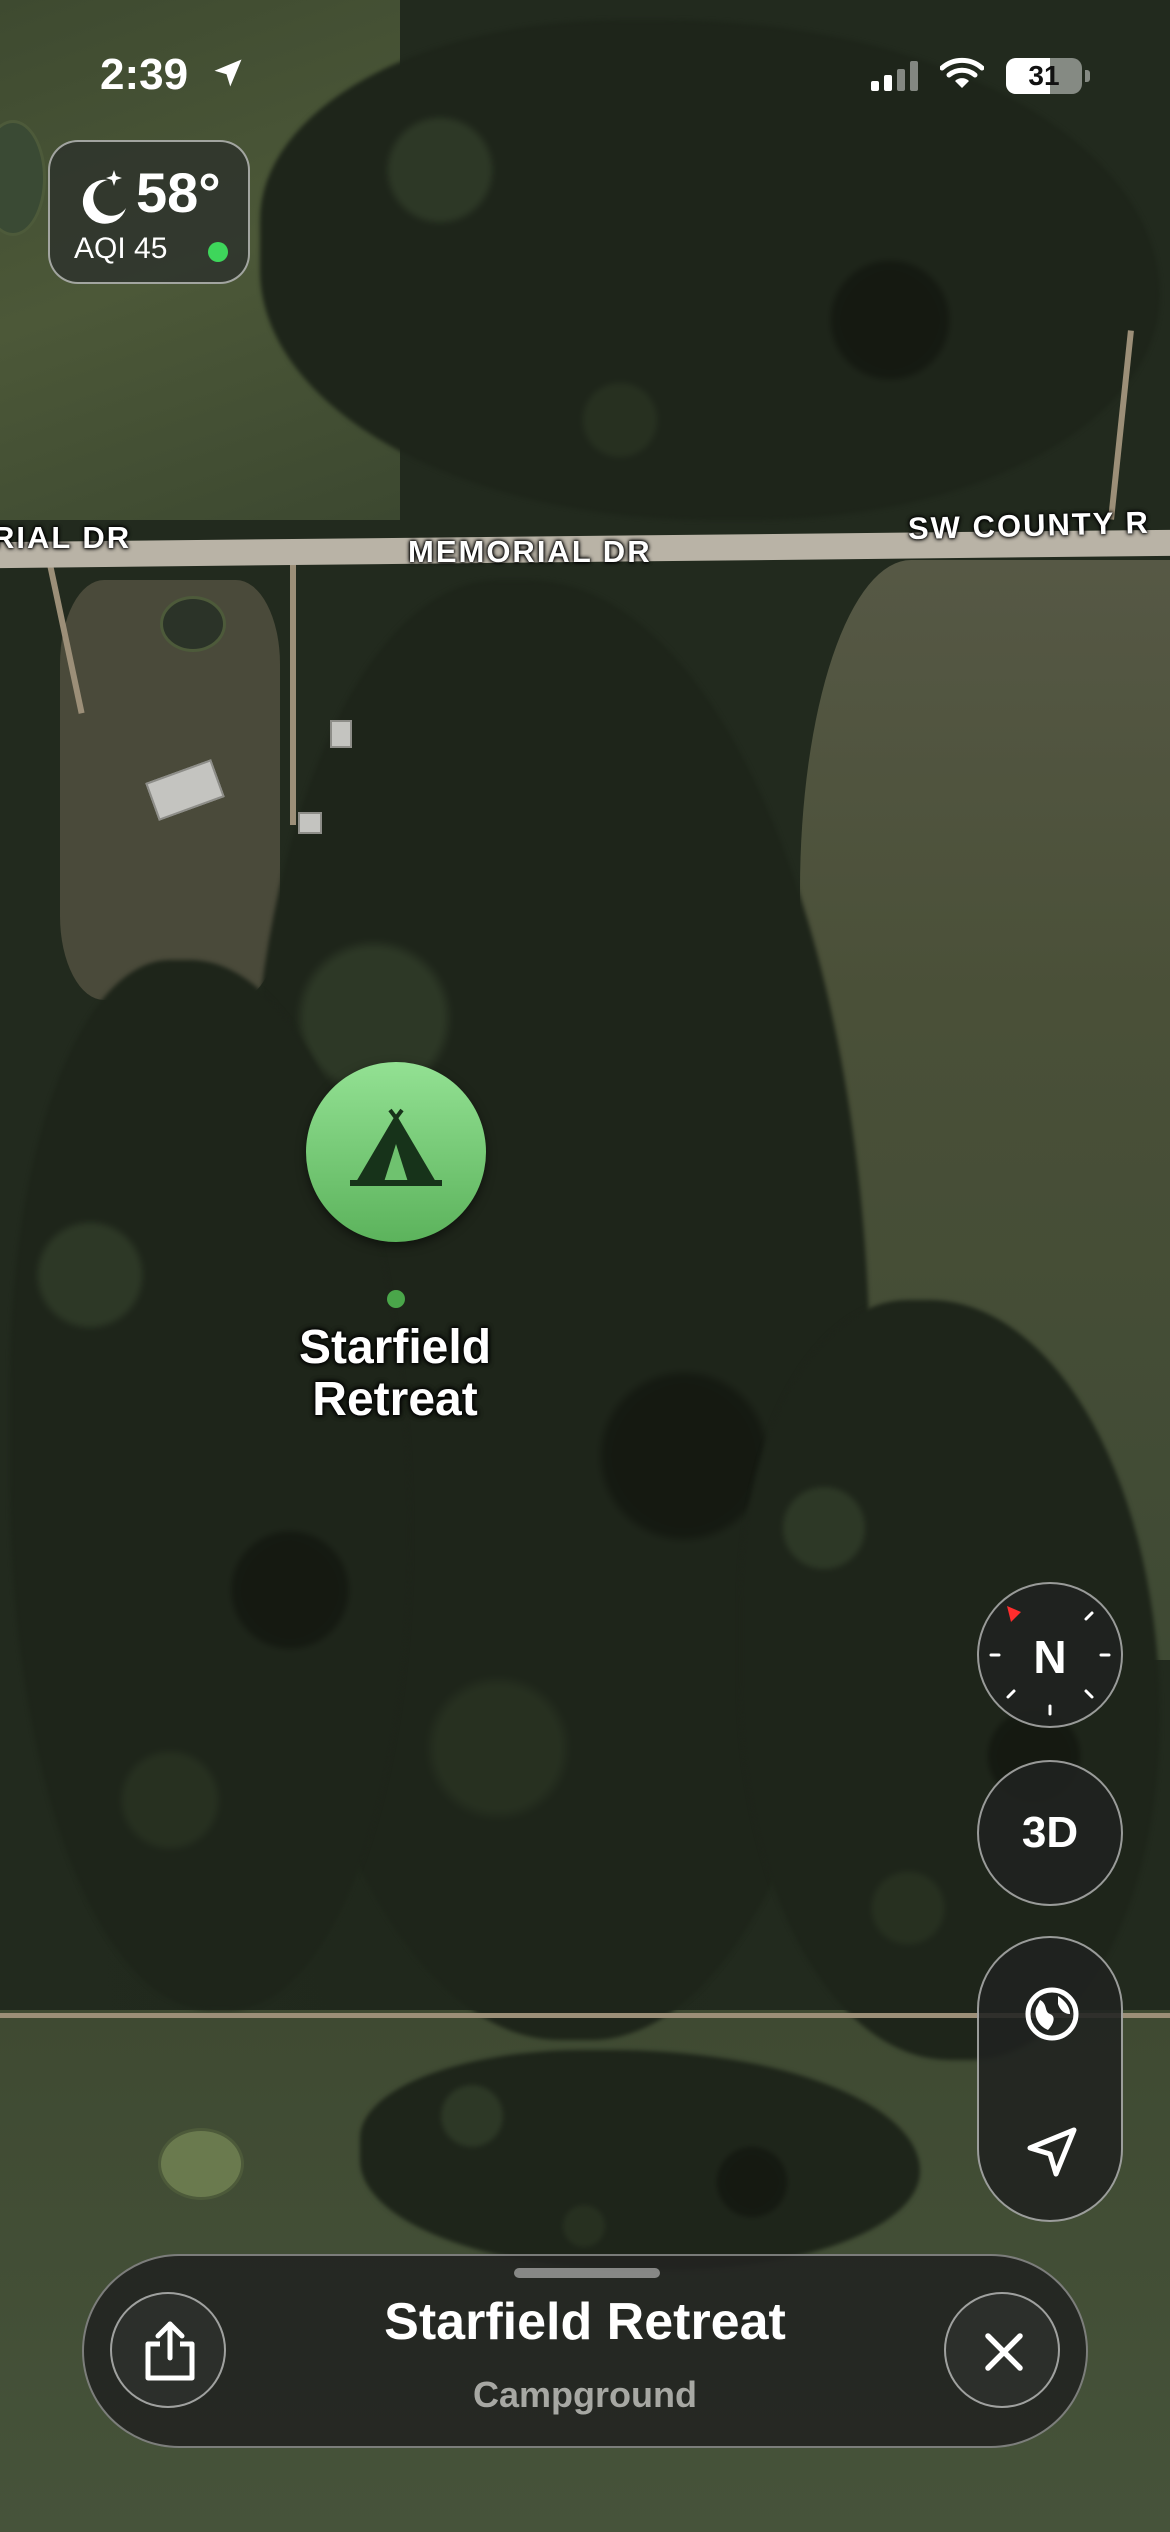  I want to click on status-time: 2:39, so click(173, 76).